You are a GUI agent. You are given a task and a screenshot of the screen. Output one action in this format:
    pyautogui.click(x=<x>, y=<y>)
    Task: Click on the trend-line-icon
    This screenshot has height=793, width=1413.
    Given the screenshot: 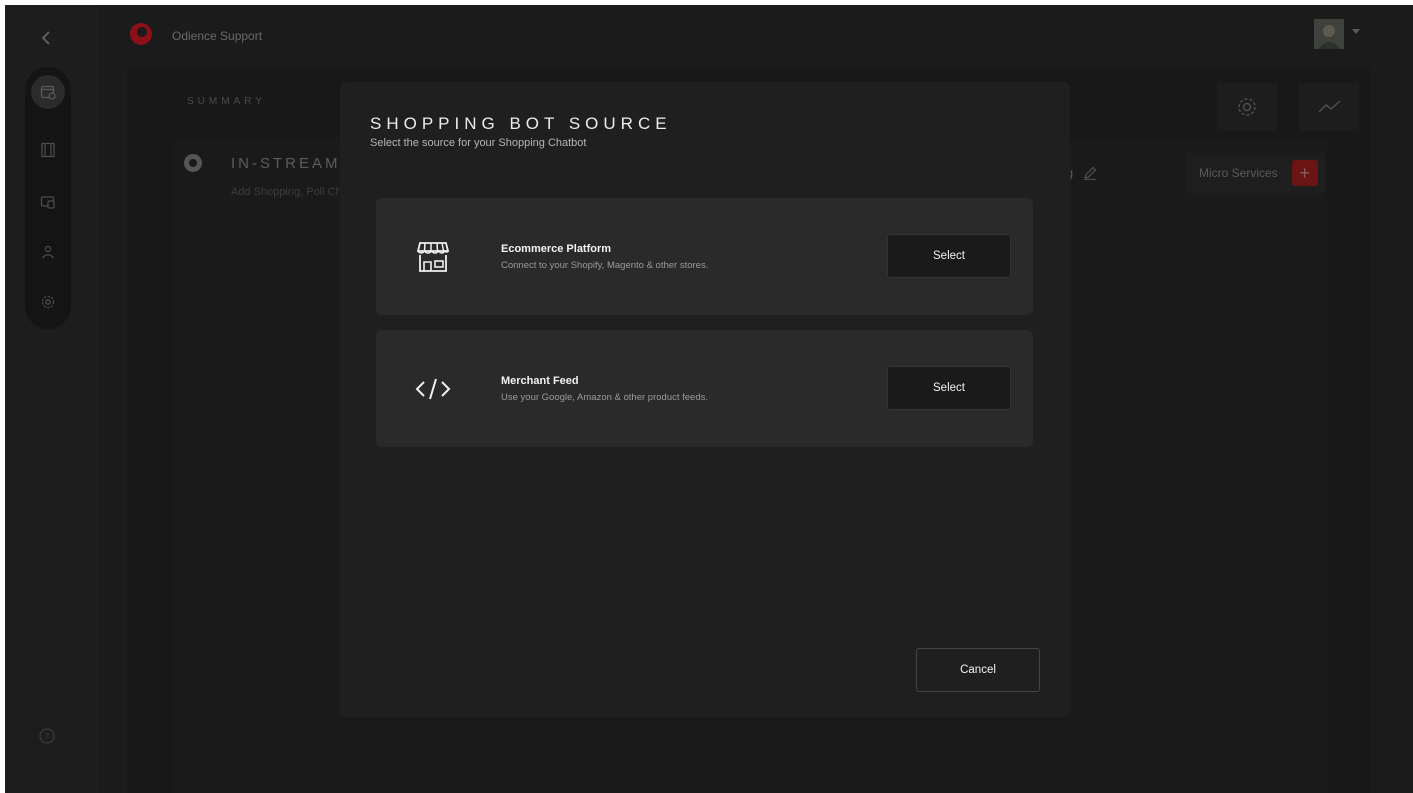 What is the action you would take?
    pyautogui.click(x=1329, y=106)
    